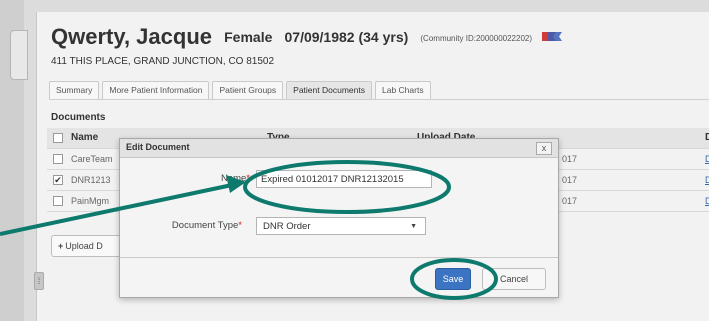 The width and height of the screenshot is (709, 321). Describe the element at coordinates (58, 138) in the screenshot. I see `select-all-checkbox` at that location.